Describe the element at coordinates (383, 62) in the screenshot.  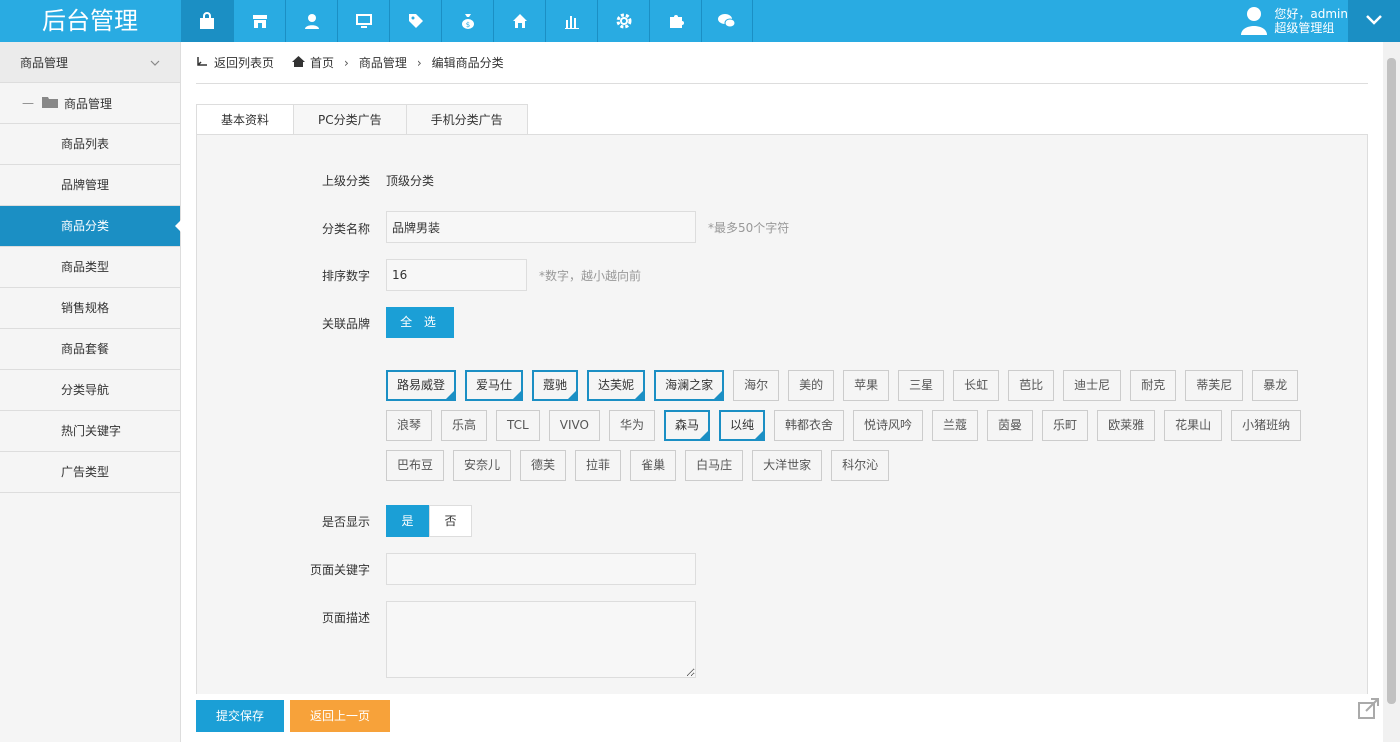
I see `breadcrumb-section: 商品管理` at that location.